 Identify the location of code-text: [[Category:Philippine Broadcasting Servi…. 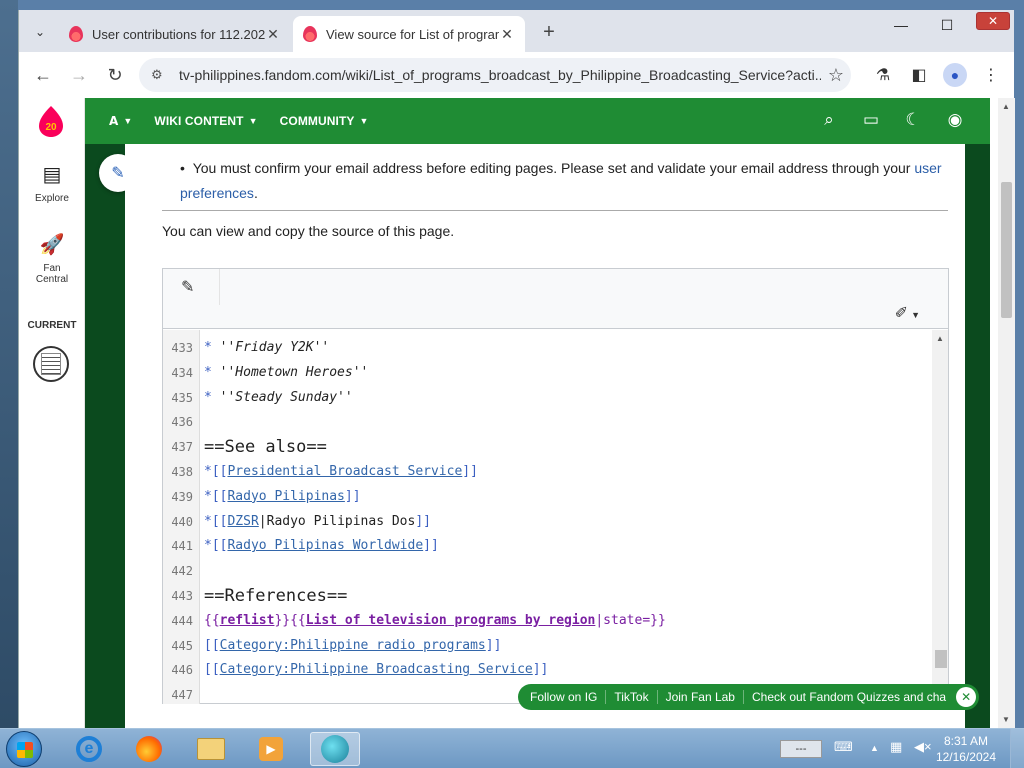
(376, 670).